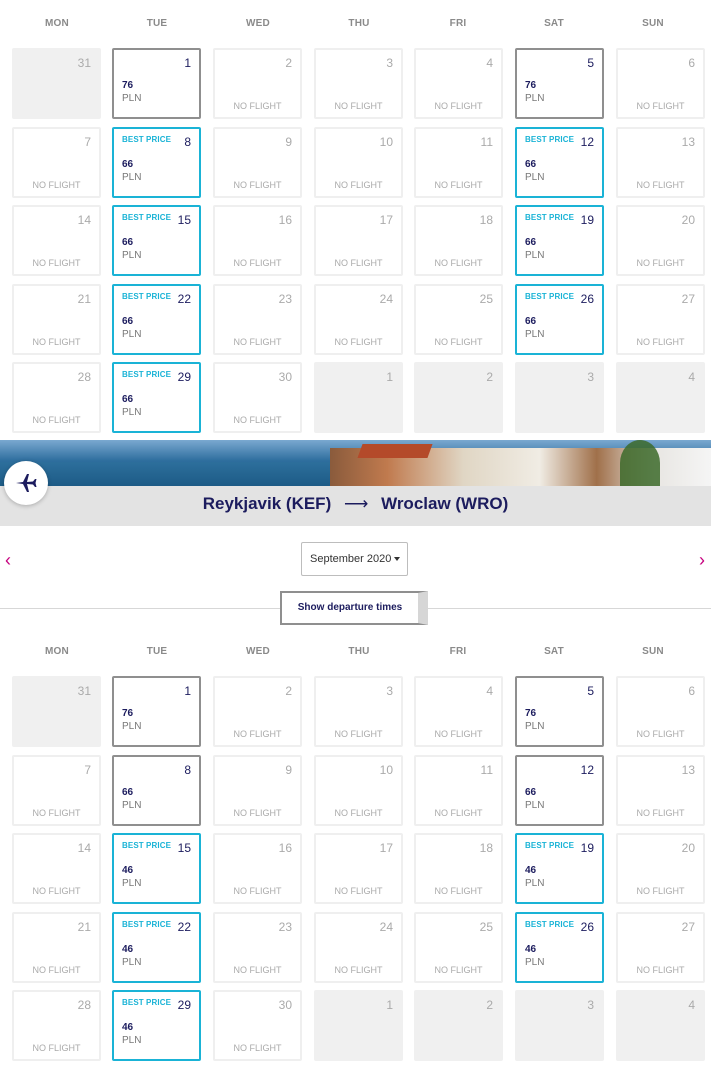 The image size is (711, 1067). I want to click on day-number: 29, so click(184, 1005).